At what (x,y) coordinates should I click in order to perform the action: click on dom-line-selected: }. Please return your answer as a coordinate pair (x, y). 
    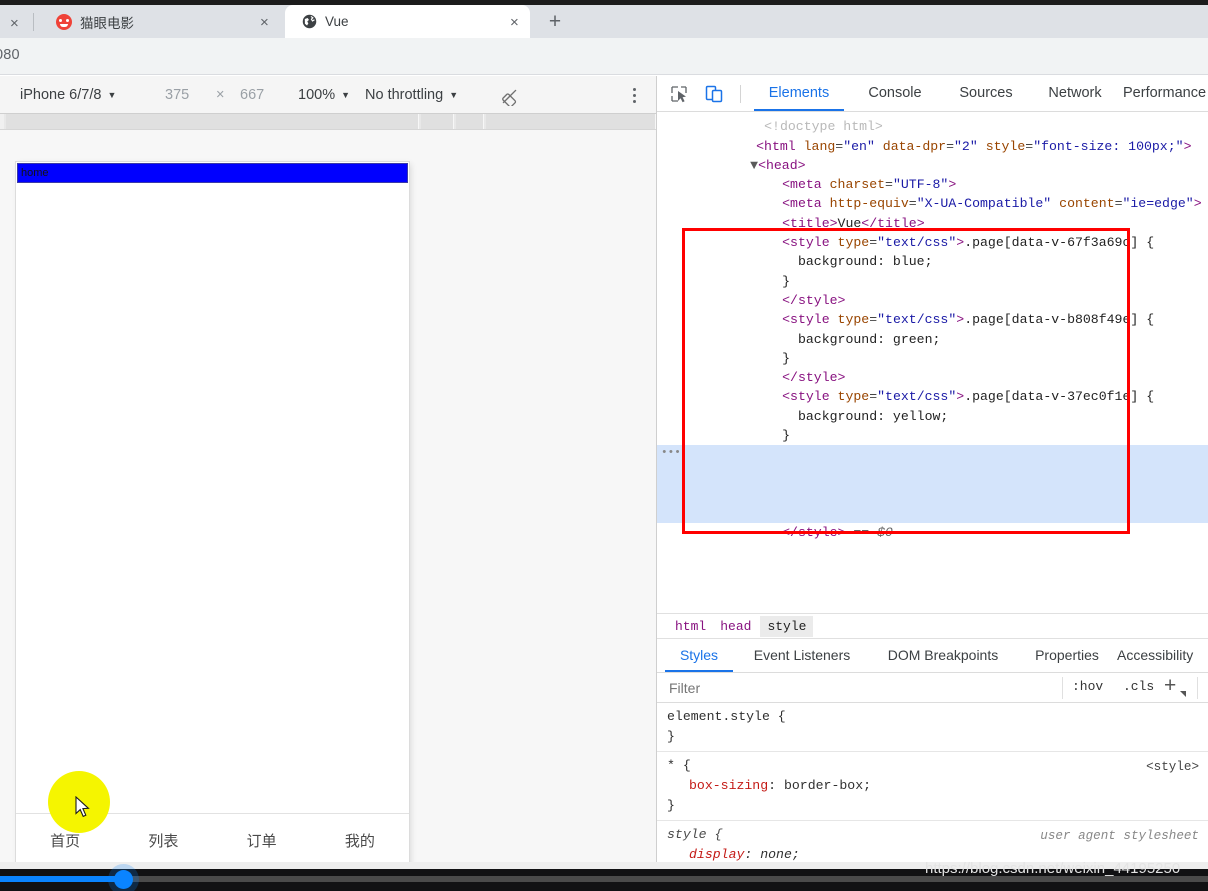
    Looking at the image, I should click on (932, 501).